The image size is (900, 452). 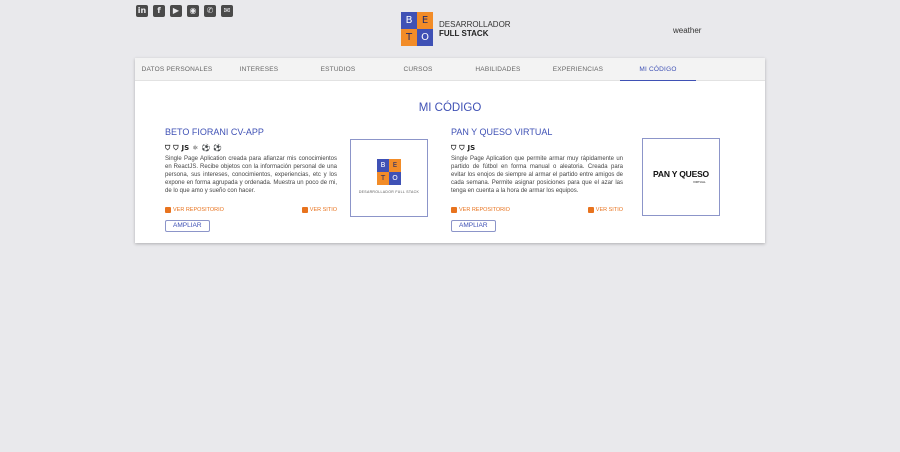 I want to click on thumb-title: PAN Y QUESO, so click(x=681, y=174).